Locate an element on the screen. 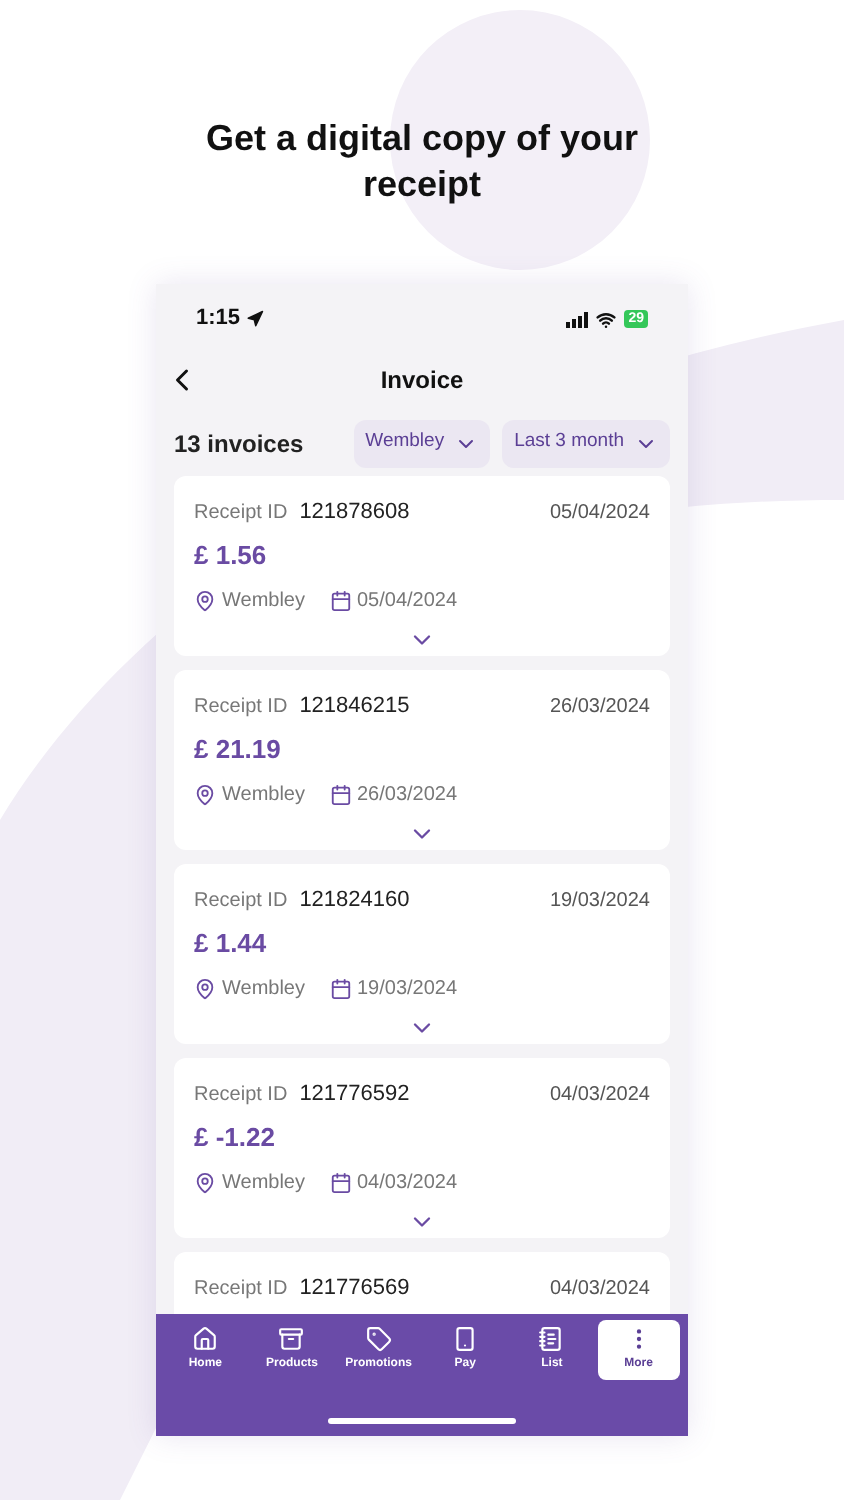 Image resolution: width=844 pixels, height=1500 pixels. wifi-icon is located at coordinates (606, 319).